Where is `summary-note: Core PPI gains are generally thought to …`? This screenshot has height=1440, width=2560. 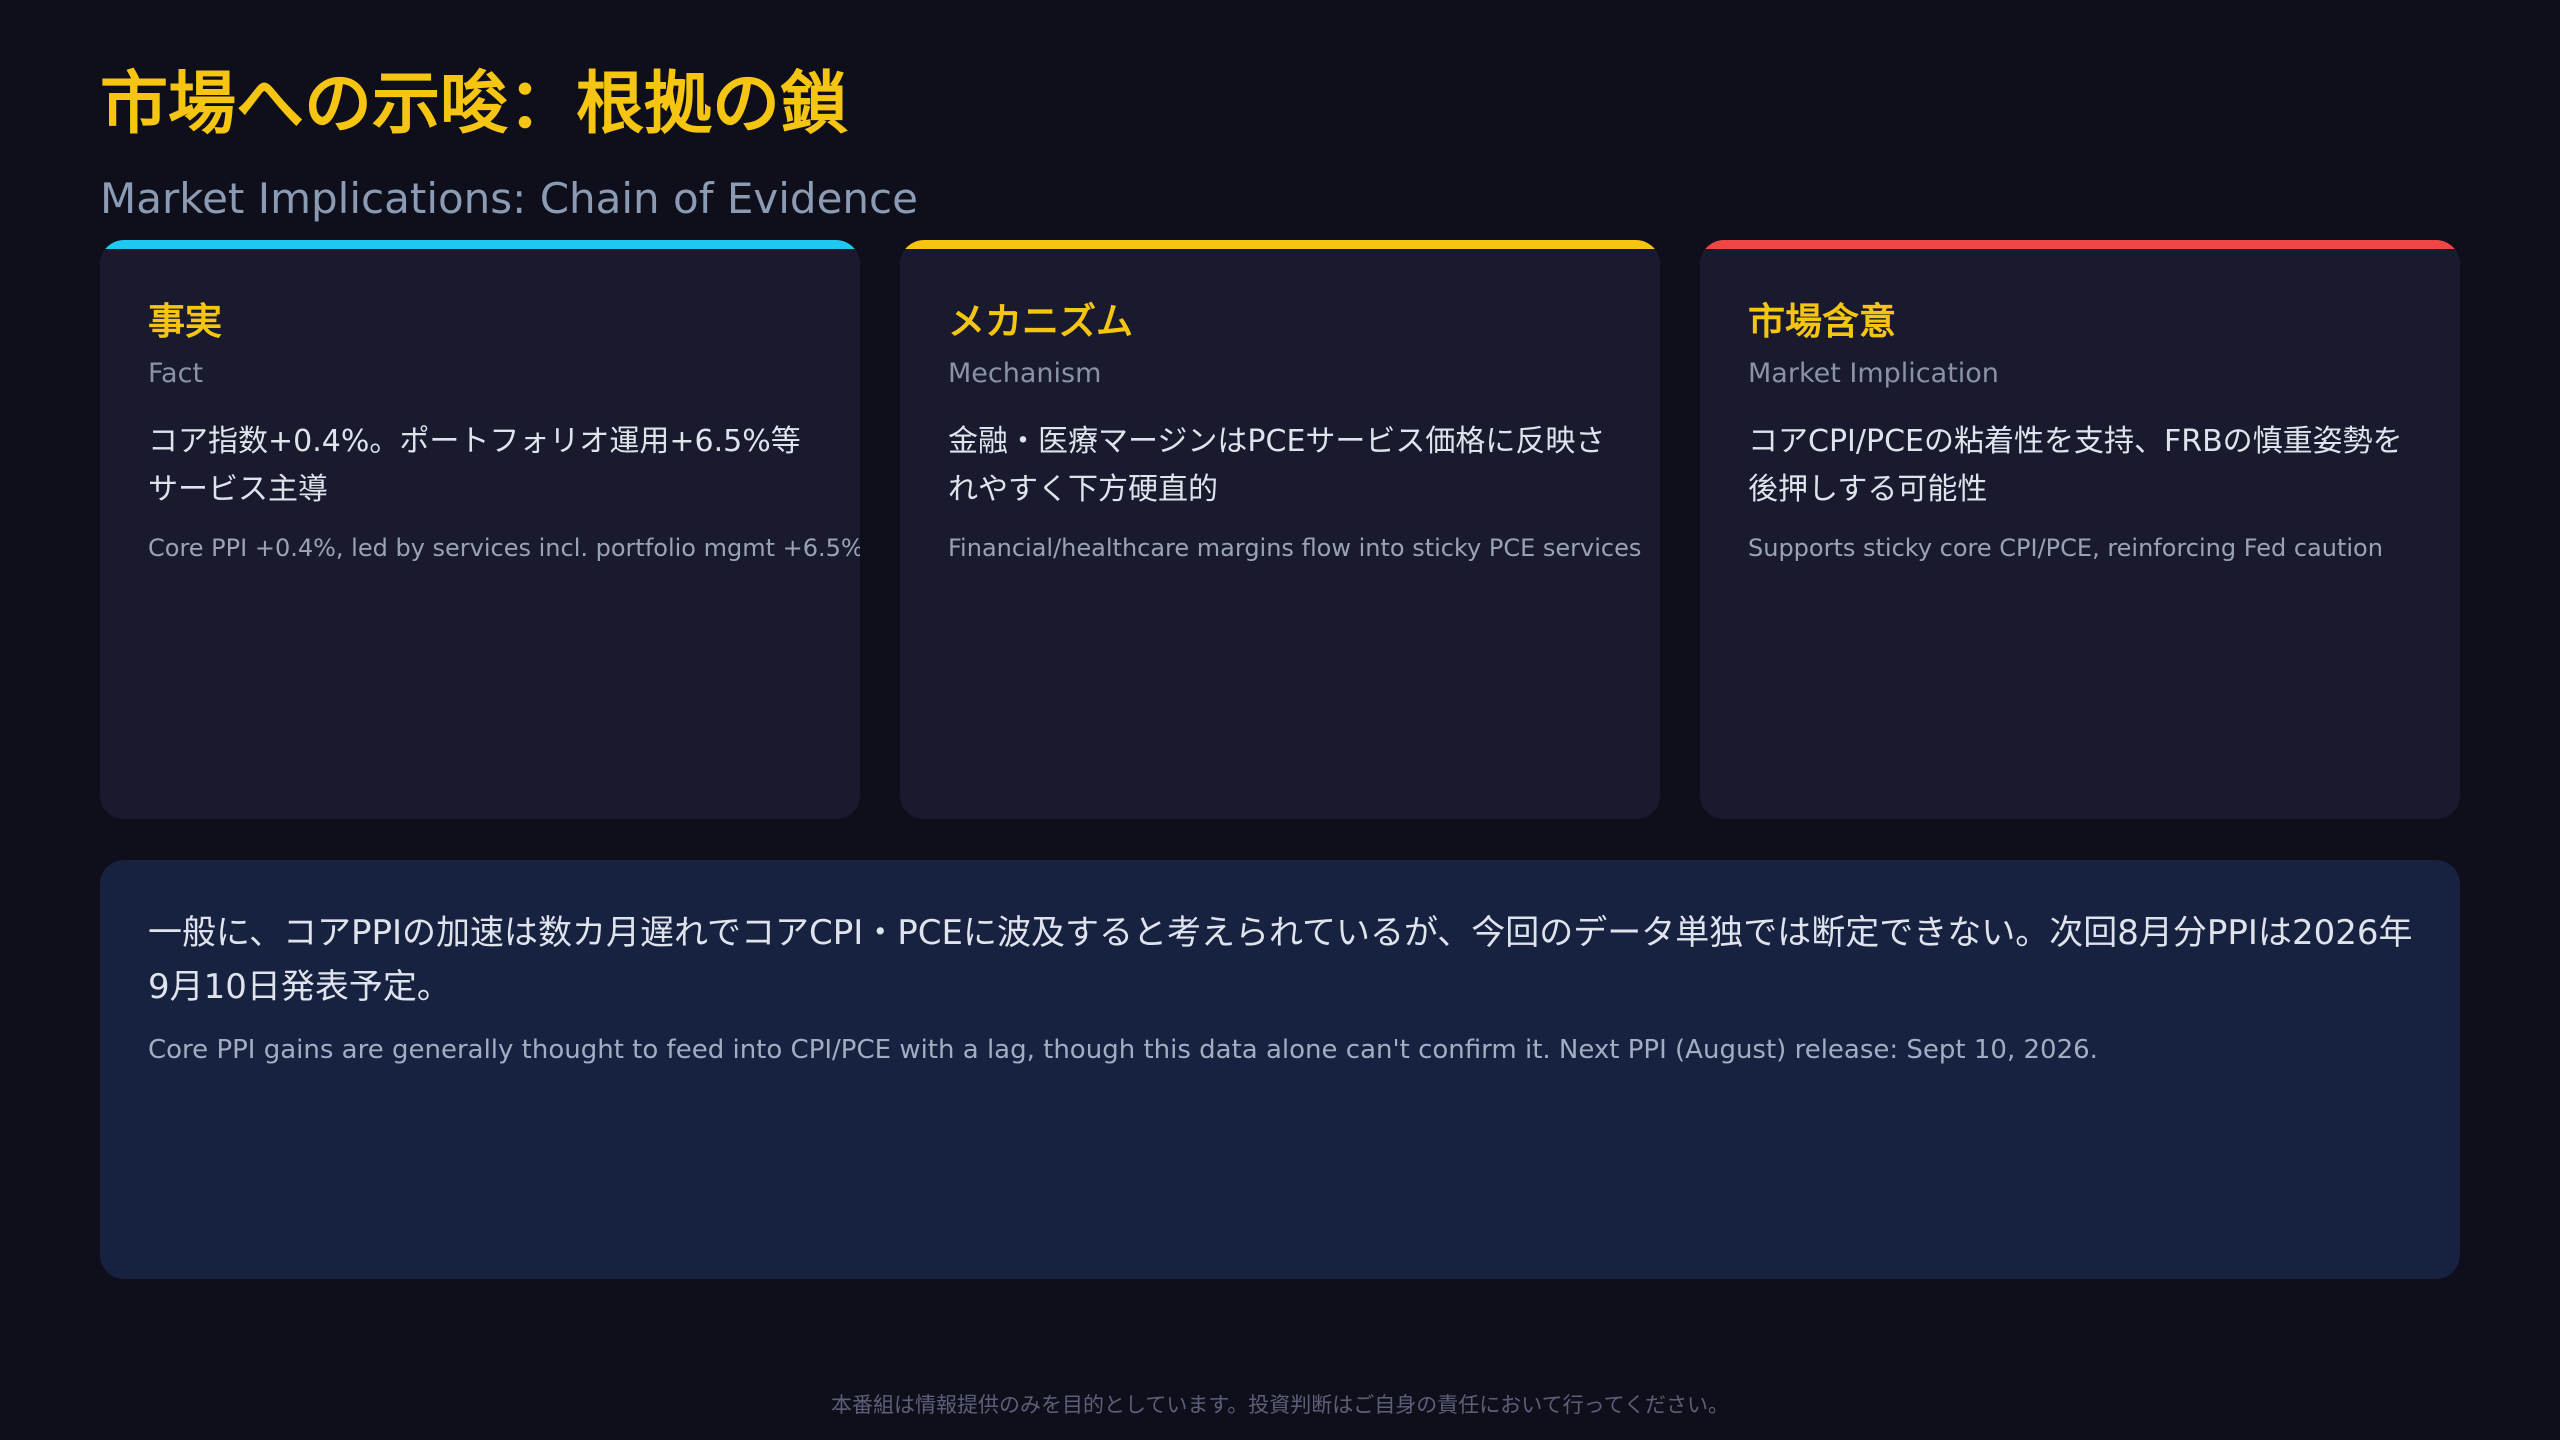
summary-note: Core PPI gains are generally thought to … is located at coordinates (1123, 1050).